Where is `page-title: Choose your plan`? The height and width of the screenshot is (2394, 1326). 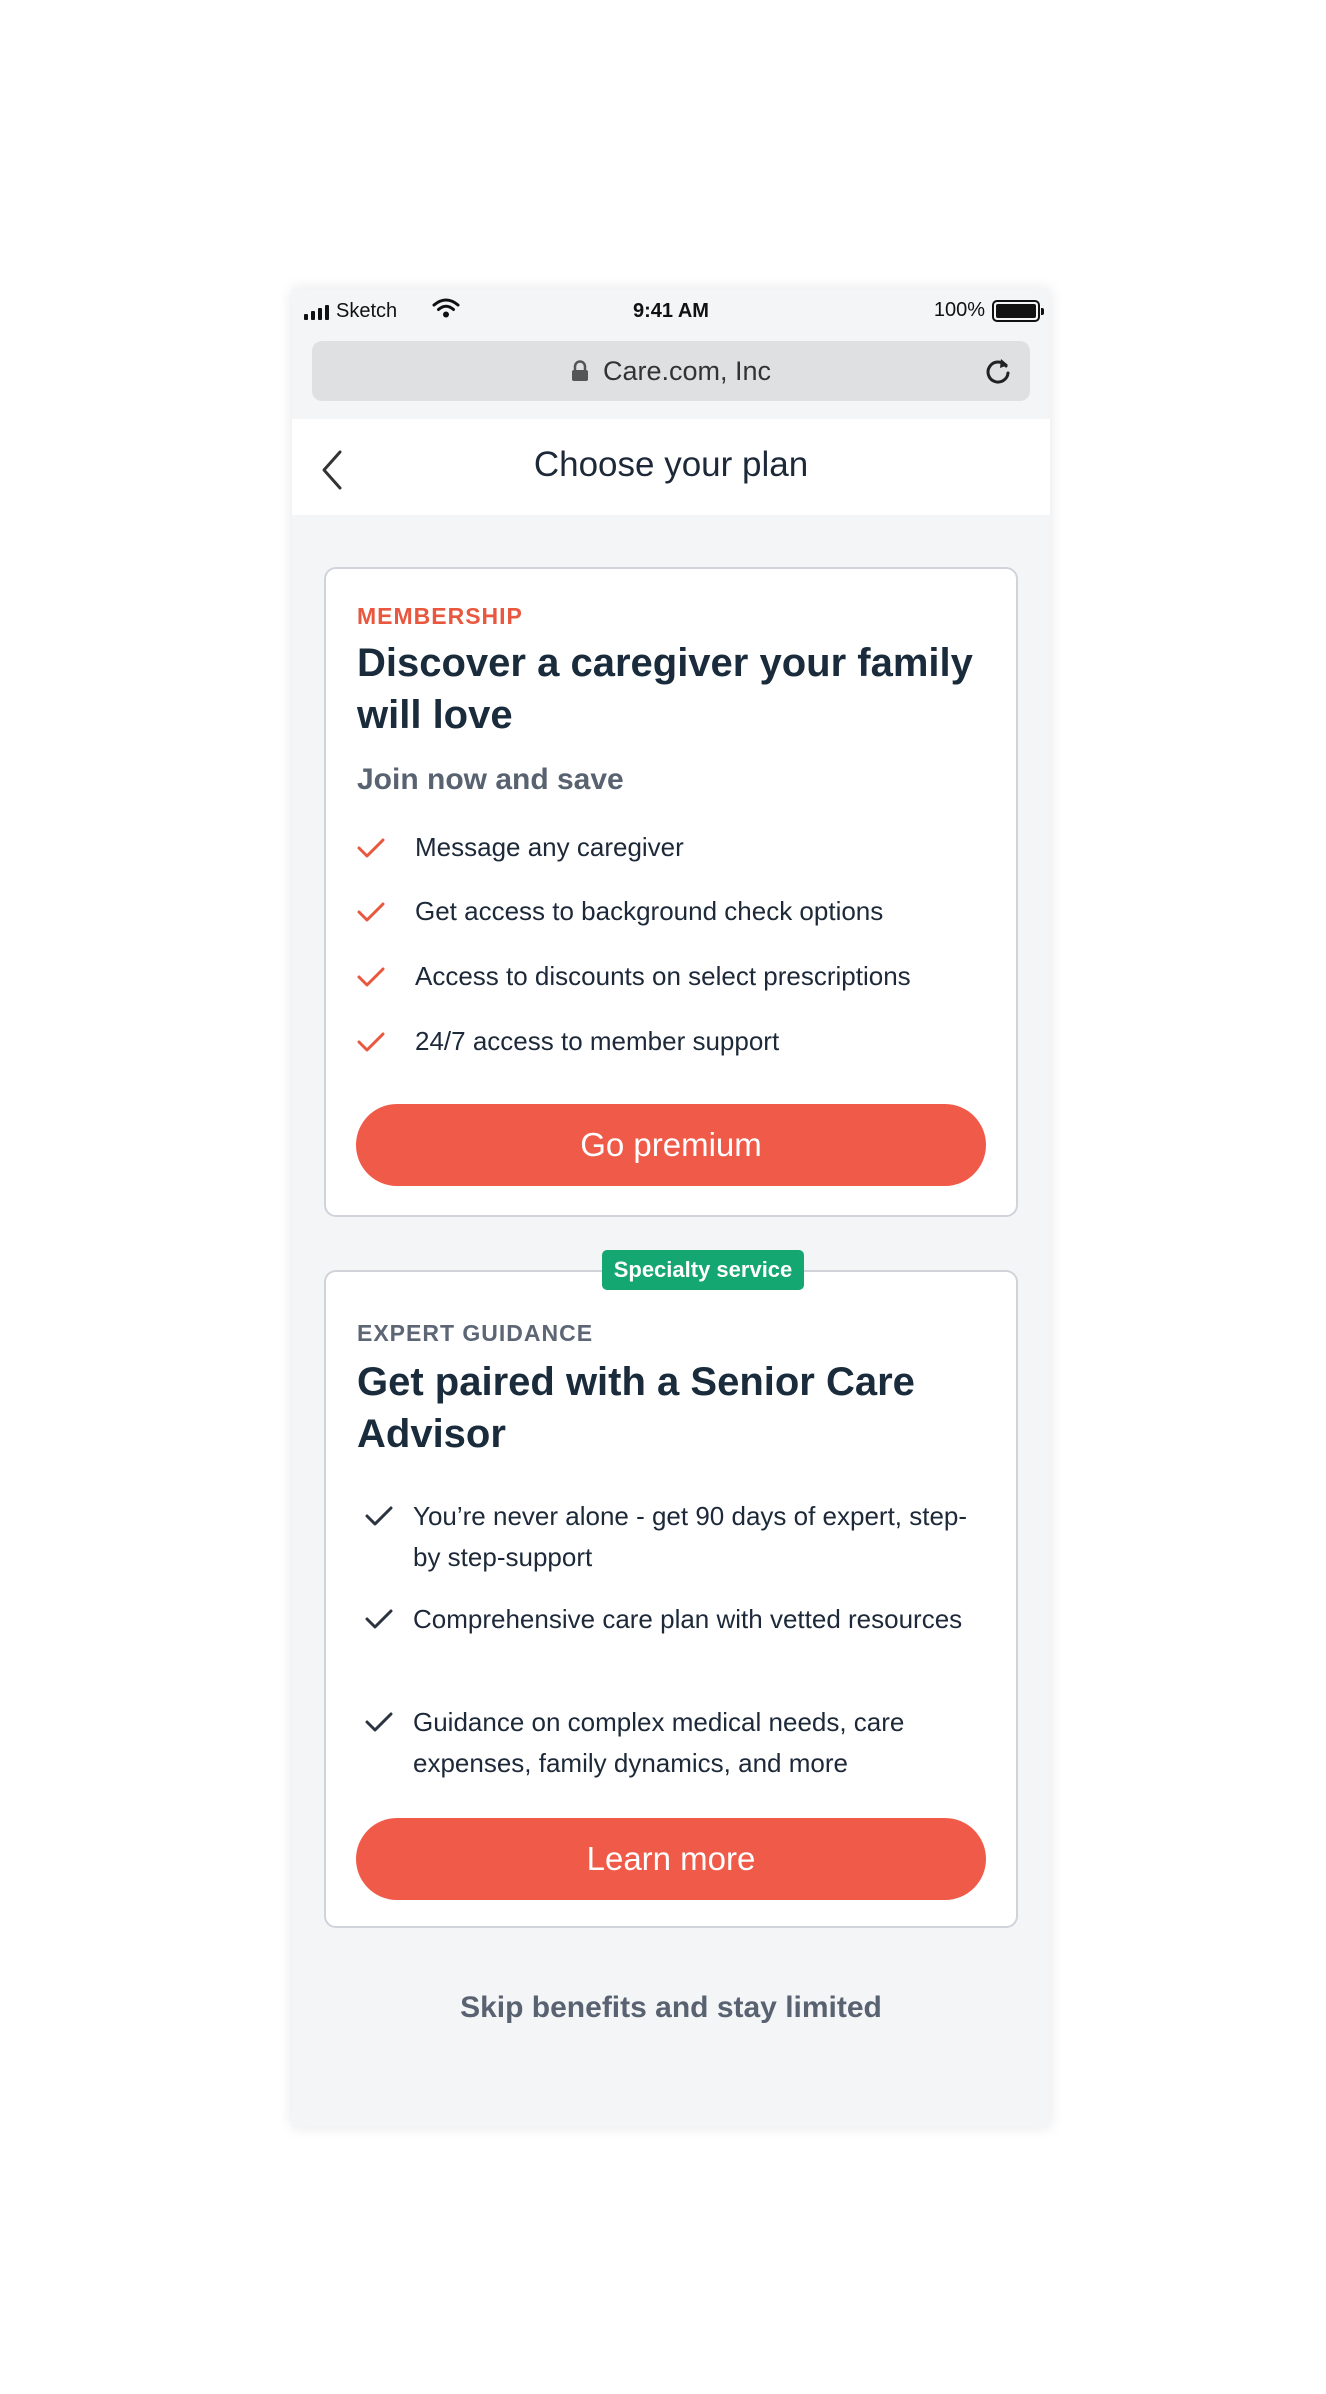 page-title: Choose your plan is located at coordinates (671, 464).